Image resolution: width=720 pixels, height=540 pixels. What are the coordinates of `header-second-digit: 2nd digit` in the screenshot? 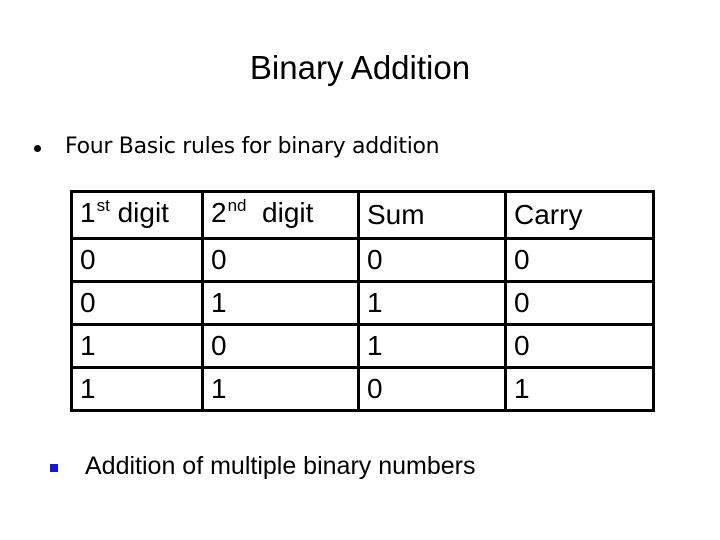 It's located at (280, 215).